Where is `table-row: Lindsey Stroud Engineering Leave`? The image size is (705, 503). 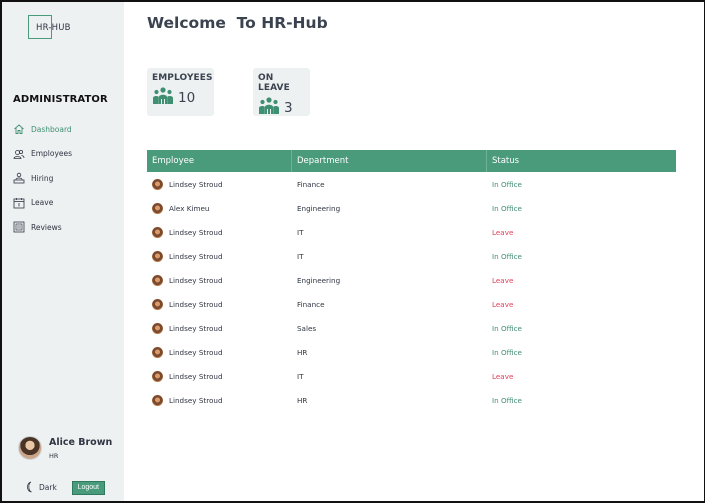
table-row: Lindsey Stroud Engineering Leave is located at coordinates (411, 280).